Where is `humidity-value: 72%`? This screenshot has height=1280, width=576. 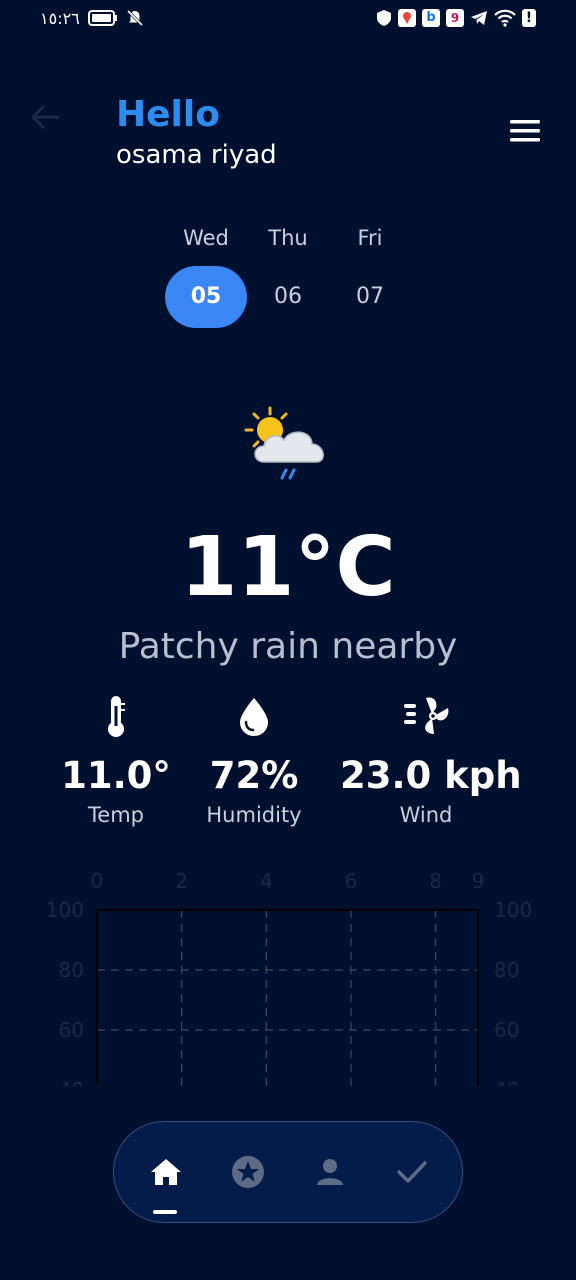 humidity-value: 72% is located at coordinates (254, 775).